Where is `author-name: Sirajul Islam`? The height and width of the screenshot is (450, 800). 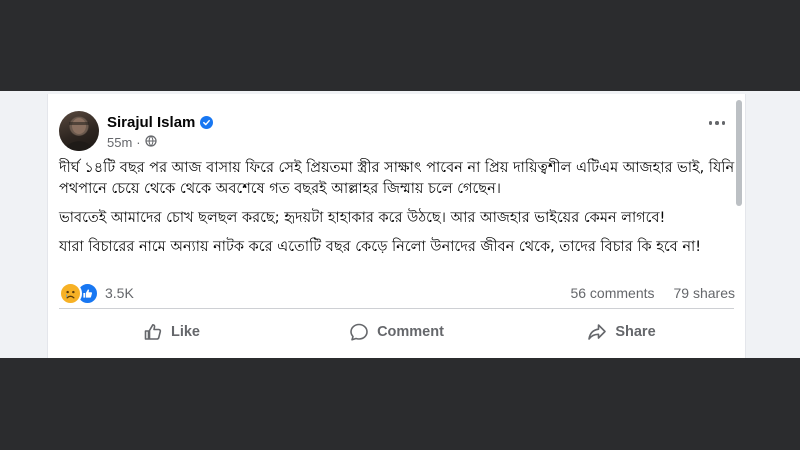
author-name: Sirajul Islam is located at coordinates (151, 122).